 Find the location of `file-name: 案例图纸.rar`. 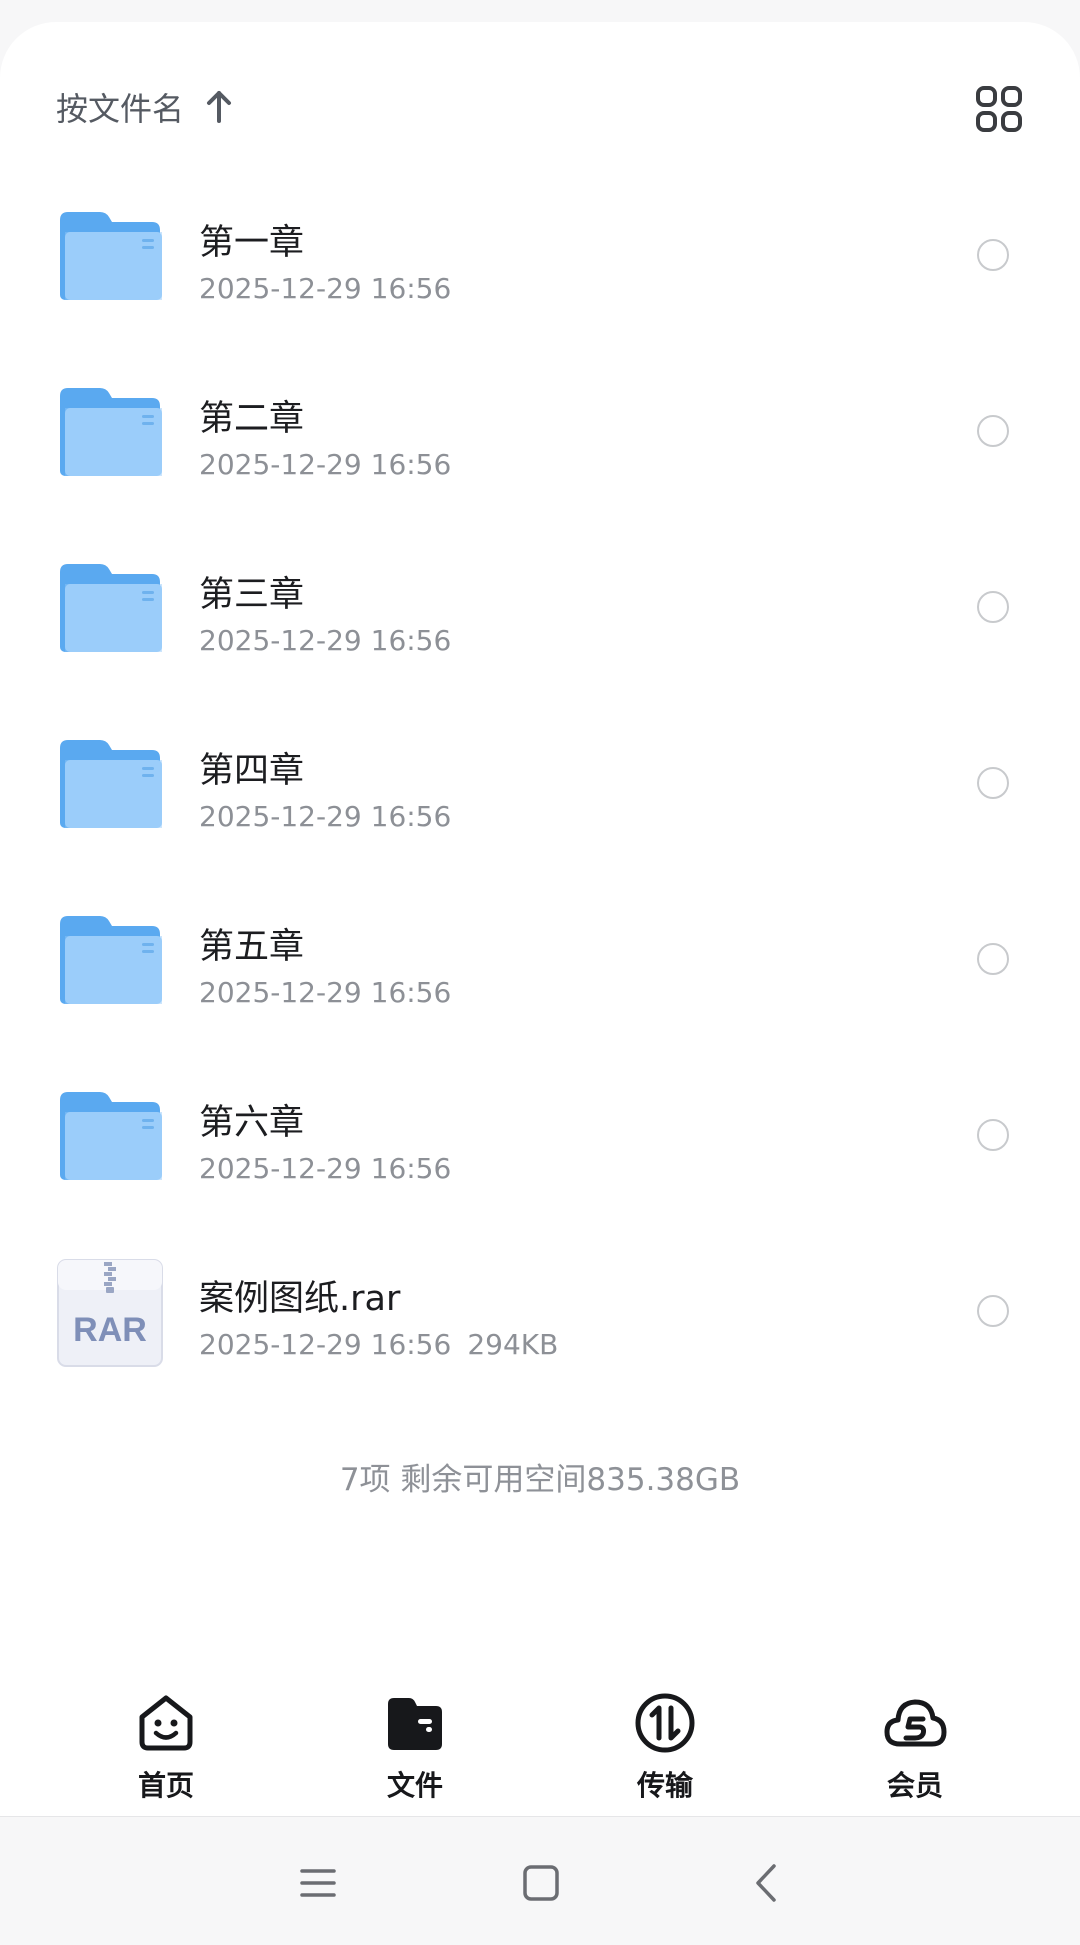

file-name: 案例图纸.rar is located at coordinates (300, 1299).